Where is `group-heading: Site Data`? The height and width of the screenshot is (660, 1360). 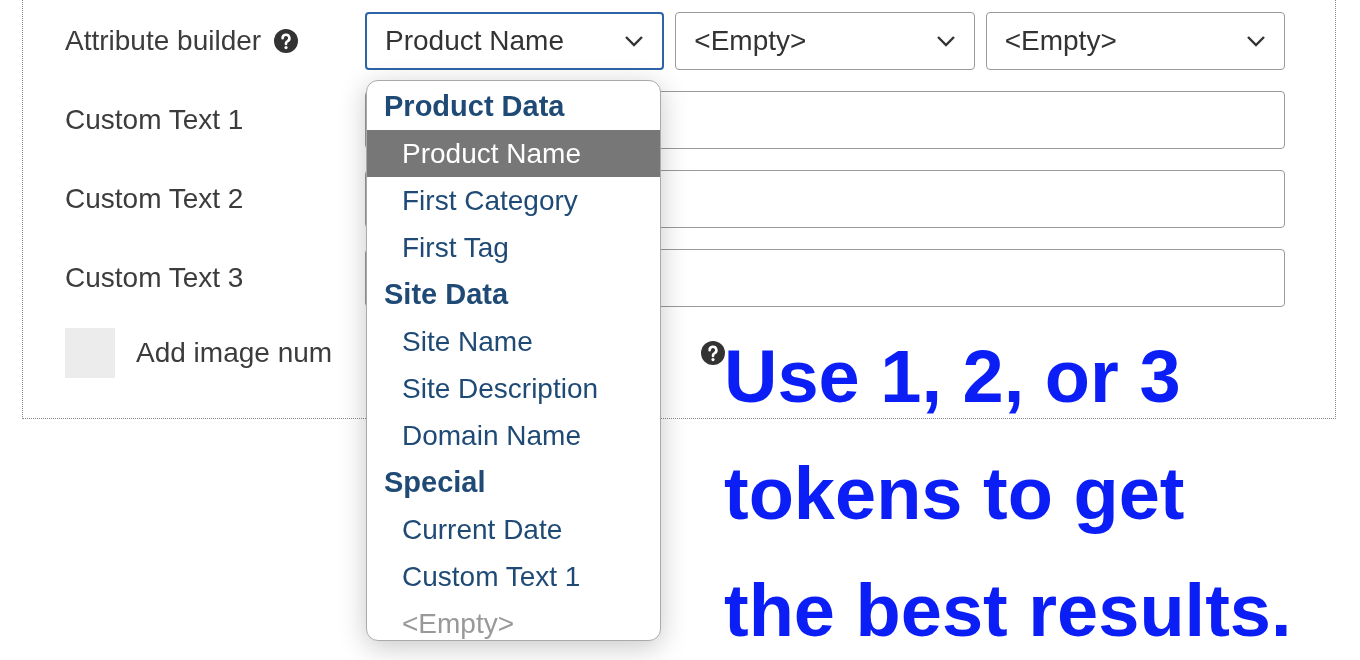
group-heading: Site Data is located at coordinates (446, 294).